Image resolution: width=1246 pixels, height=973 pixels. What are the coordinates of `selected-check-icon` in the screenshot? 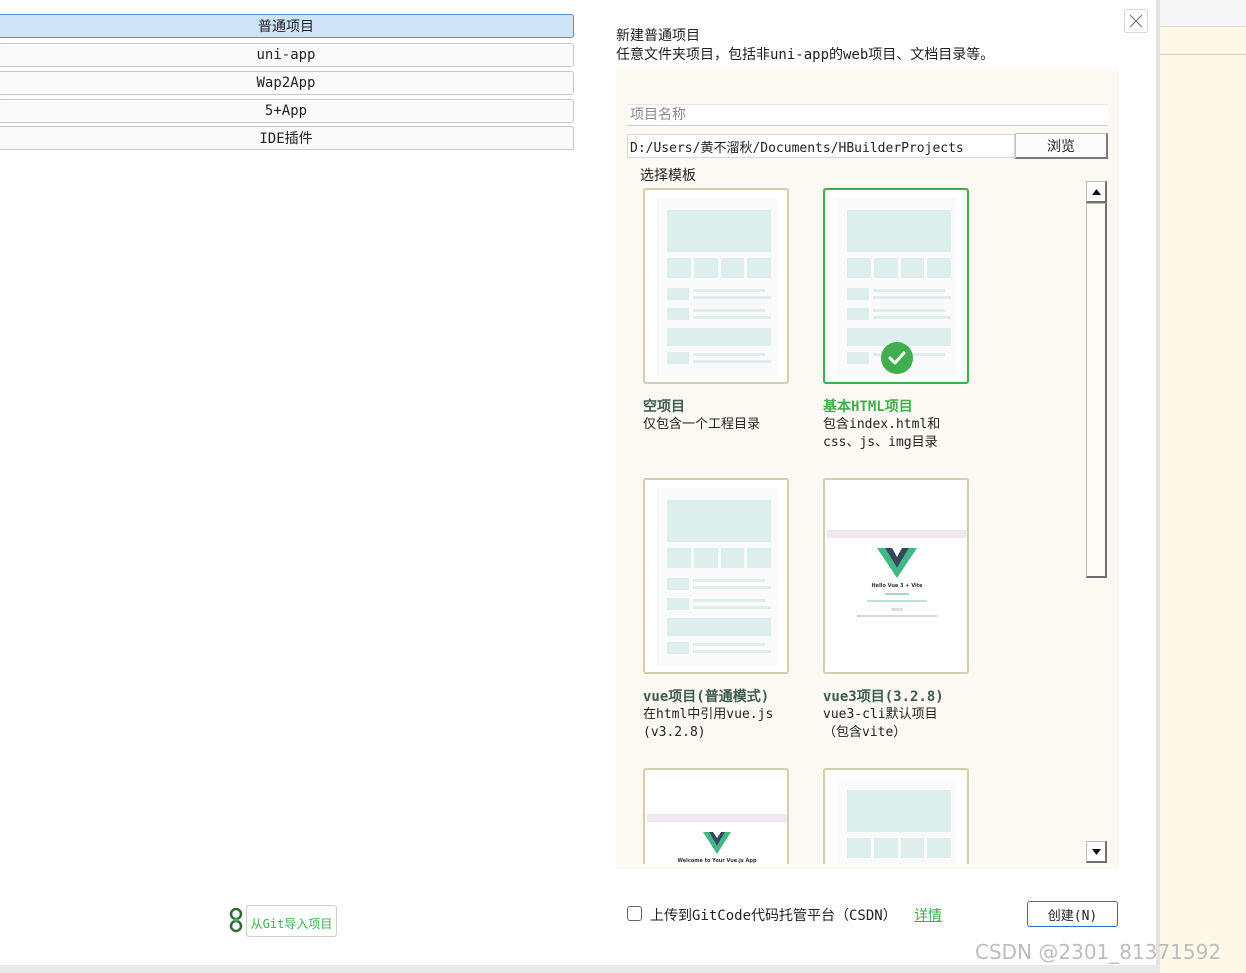 It's located at (897, 358).